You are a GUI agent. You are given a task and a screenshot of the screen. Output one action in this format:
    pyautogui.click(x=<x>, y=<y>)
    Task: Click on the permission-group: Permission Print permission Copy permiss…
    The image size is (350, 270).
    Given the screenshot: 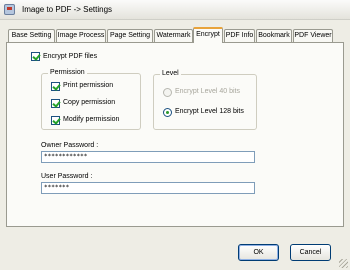 What is the action you would take?
    pyautogui.click(x=91, y=99)
    